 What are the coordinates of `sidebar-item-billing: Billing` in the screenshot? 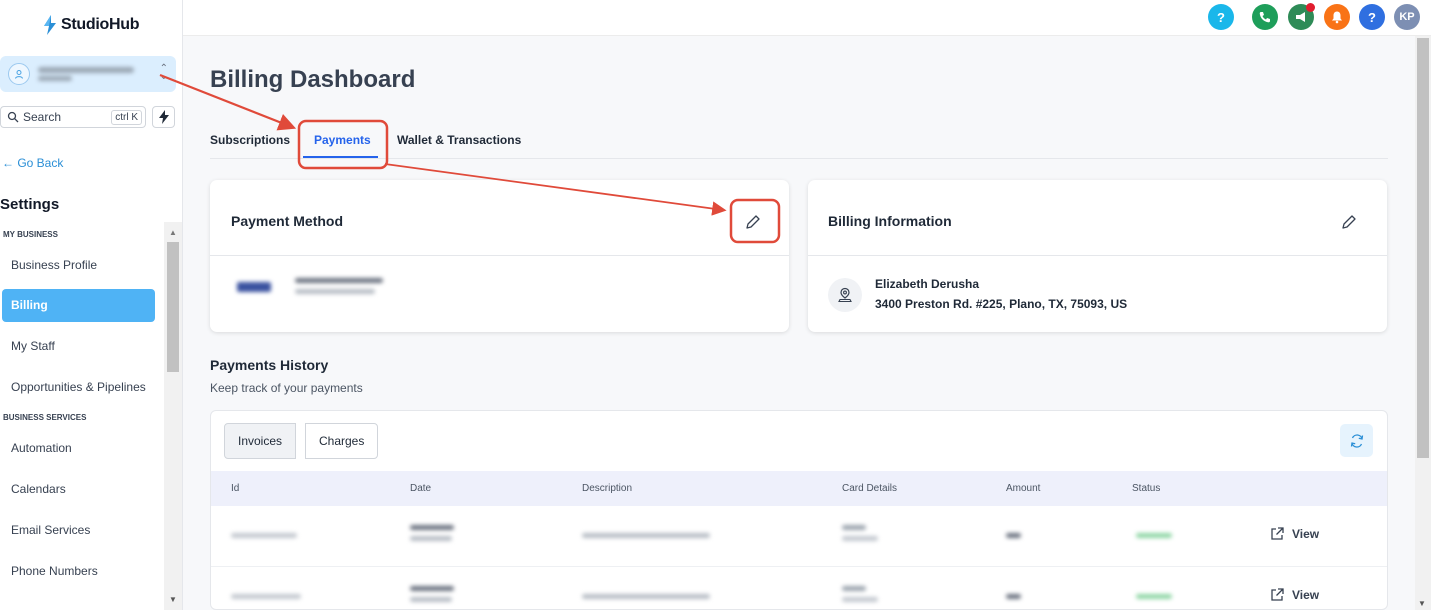 It's located at (78, 305).